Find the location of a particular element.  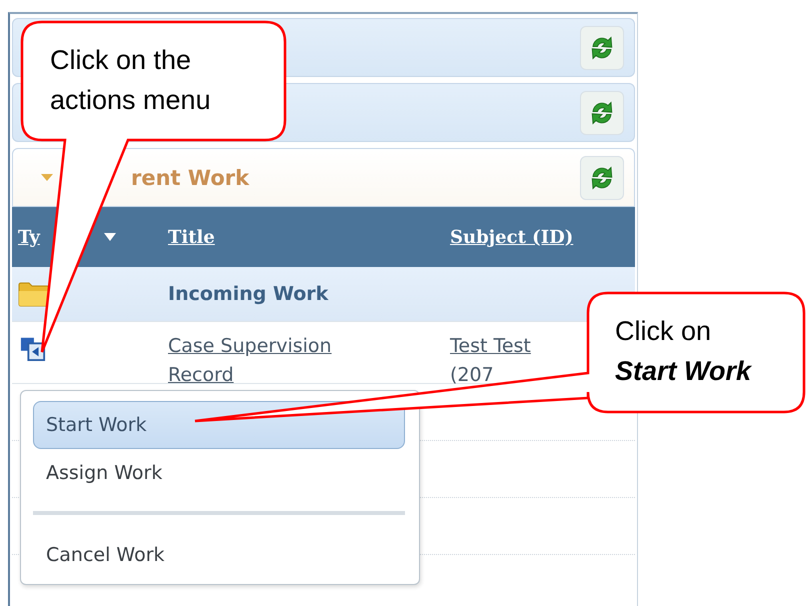

menu-item: Cancel Work is located at coordinates (219, 555).